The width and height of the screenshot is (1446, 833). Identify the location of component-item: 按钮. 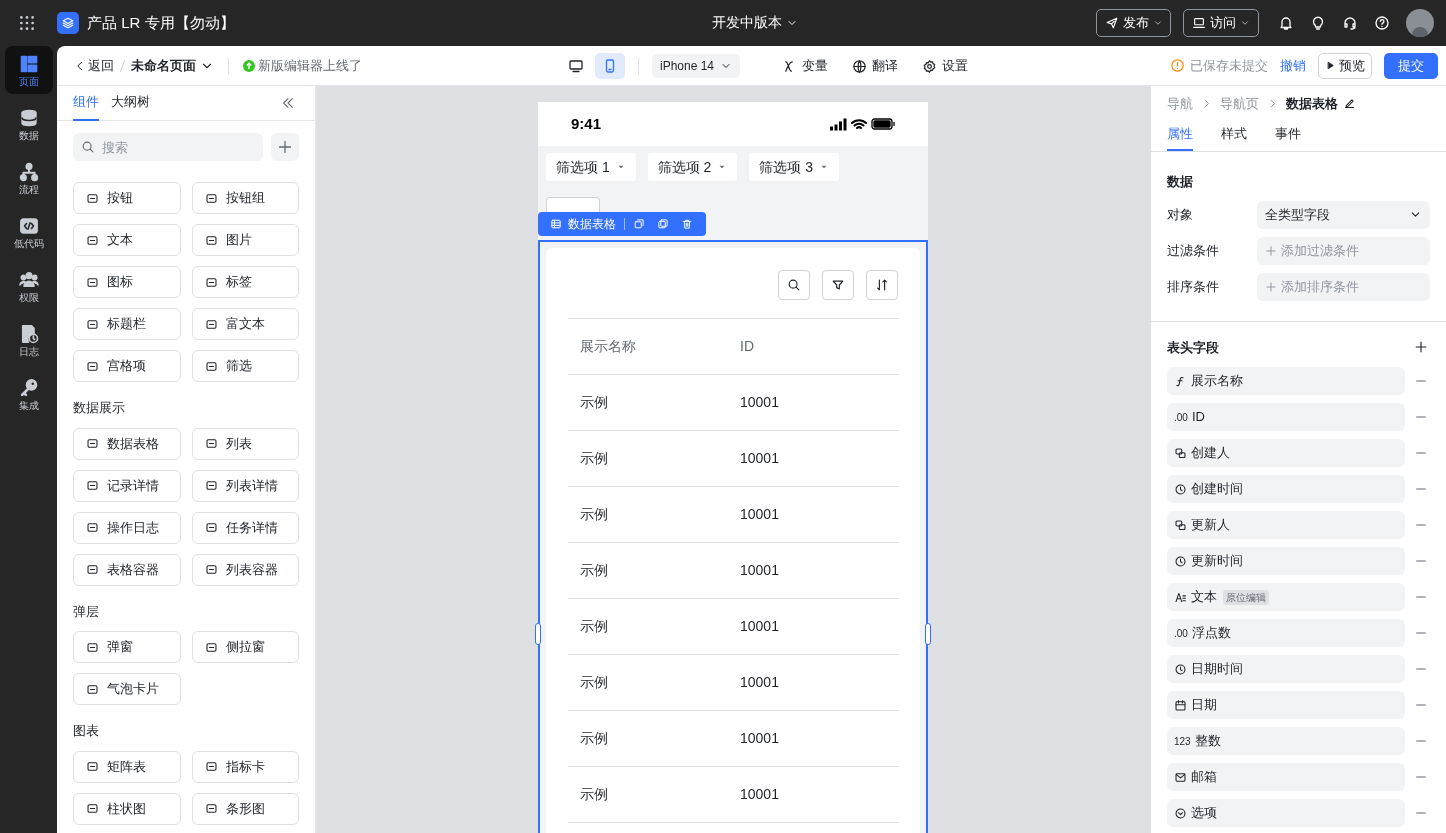
(127, 198).